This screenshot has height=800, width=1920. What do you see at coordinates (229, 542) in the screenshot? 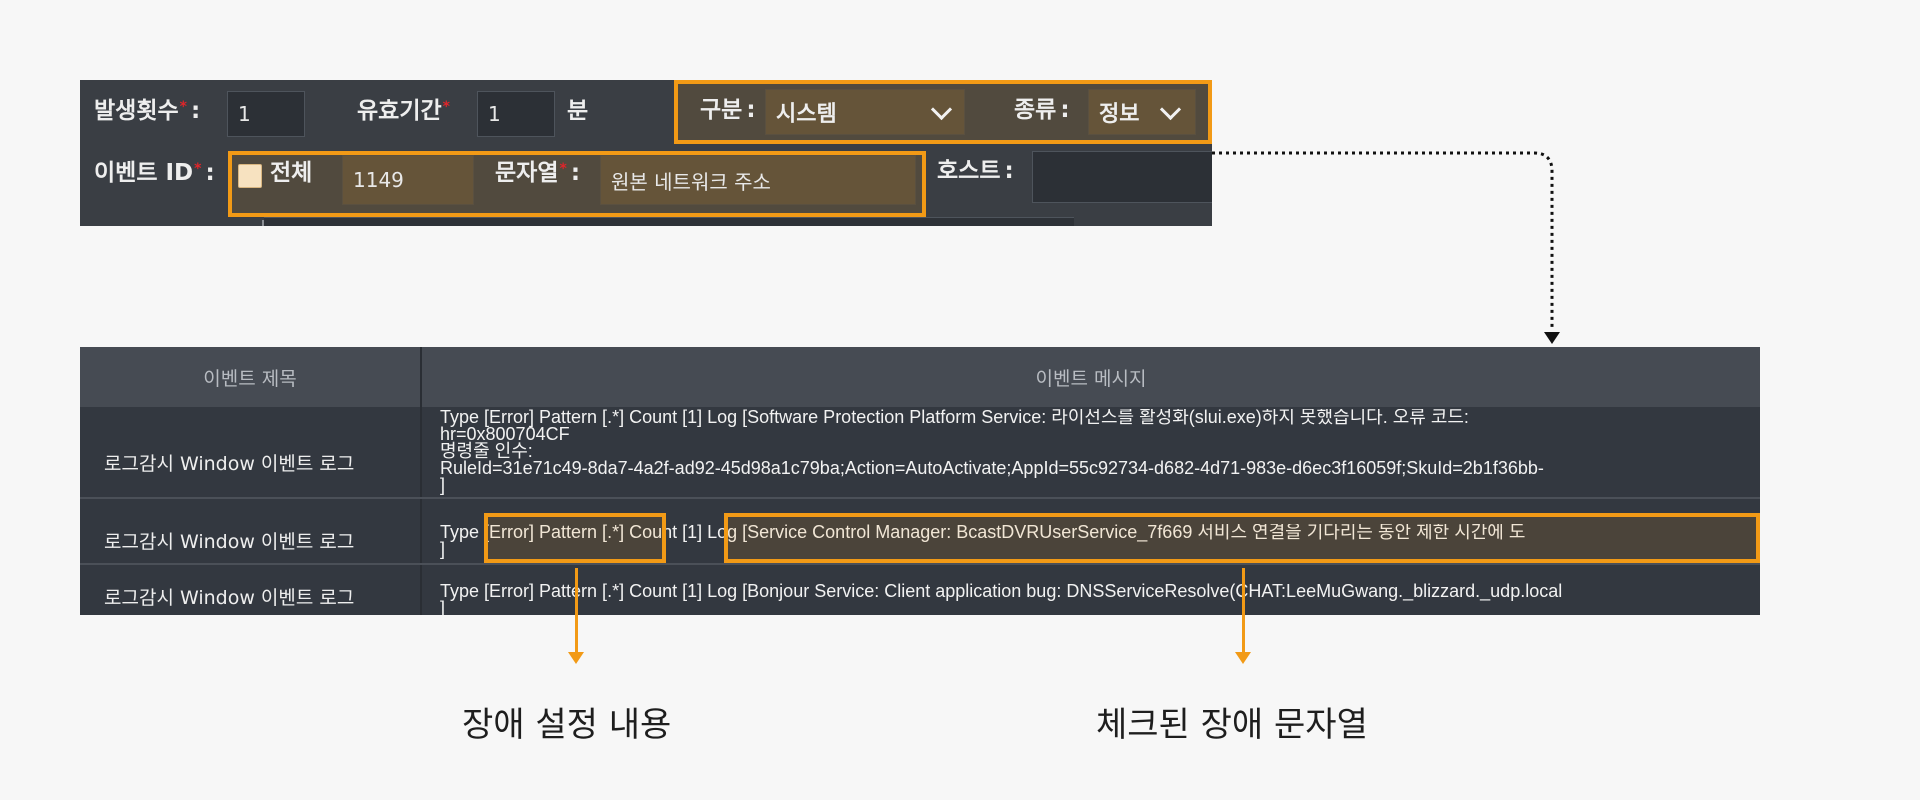
I see `row-2-title: 로그감시 Window 이벤트 로그` at bounding box center [229, 542].